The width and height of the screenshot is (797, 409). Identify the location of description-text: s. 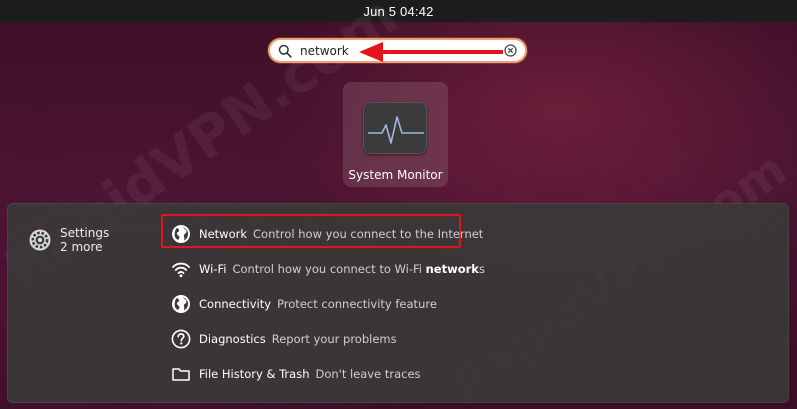
(481, 269).